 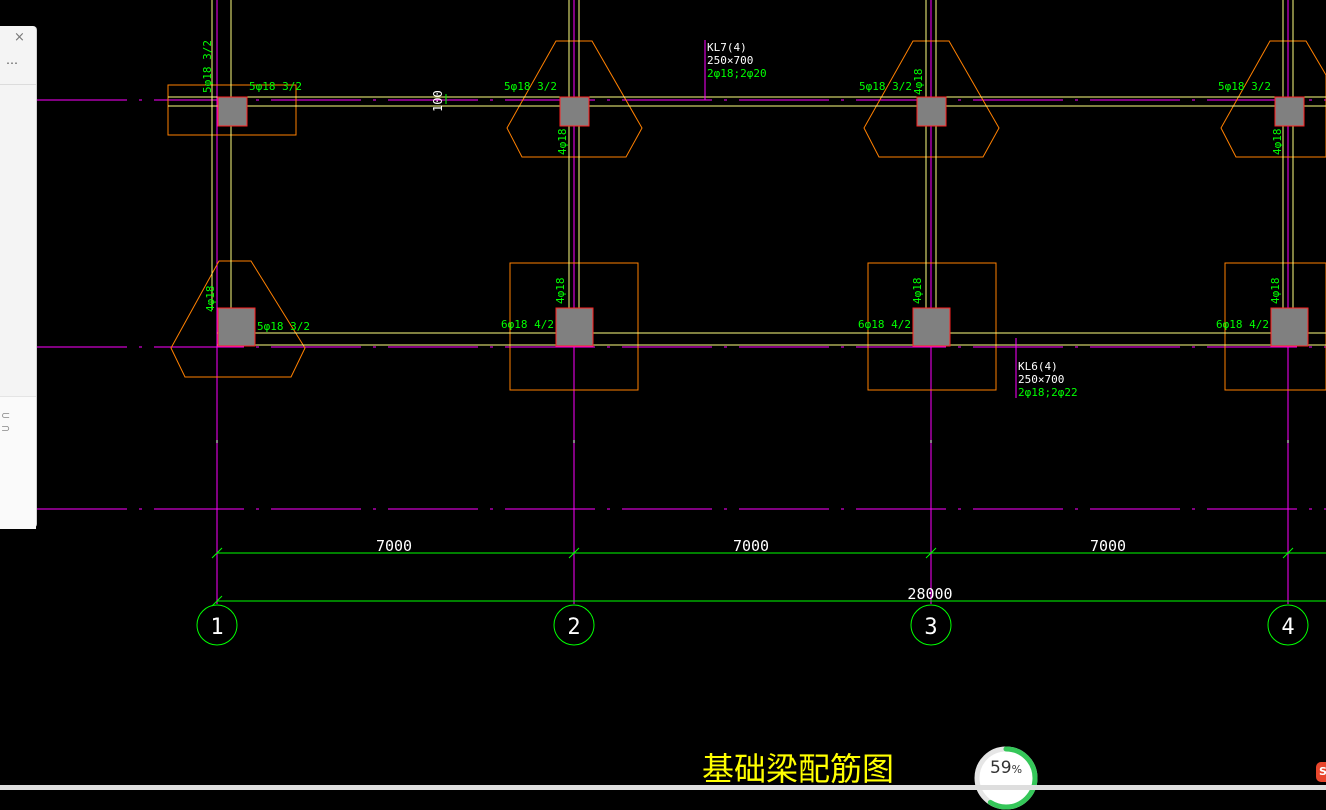 I want to click on rebar-label-a1: 5φ18 3/2, so click(x=275, y=86).